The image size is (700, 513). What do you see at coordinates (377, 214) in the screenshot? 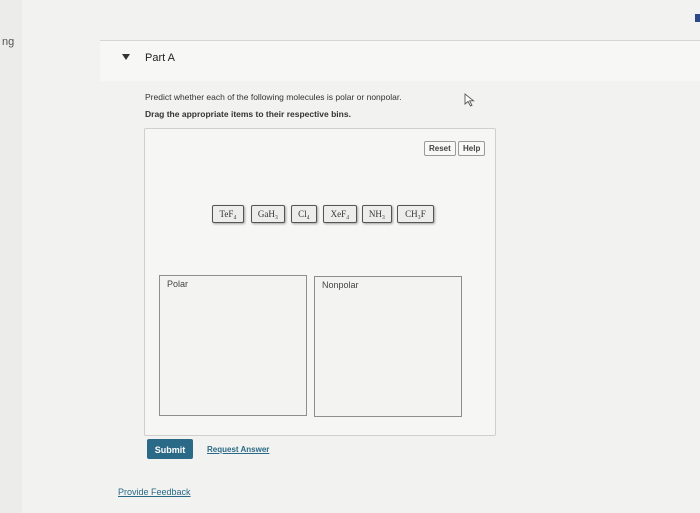
I see `molecule-token-nh3: NH₃` at bounding box center [377, 214].